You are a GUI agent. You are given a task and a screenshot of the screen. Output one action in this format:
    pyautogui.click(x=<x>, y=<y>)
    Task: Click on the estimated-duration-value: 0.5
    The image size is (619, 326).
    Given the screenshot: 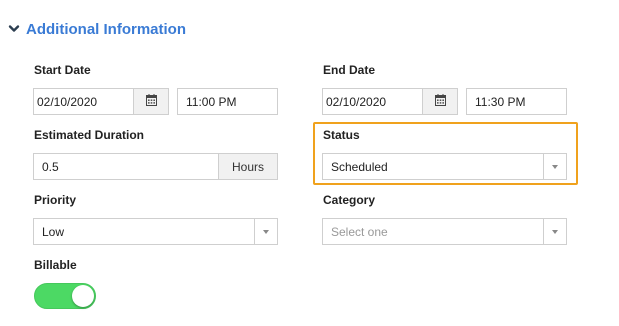 What is the action you would take?
    pyautogui.click(x=50, y=166)
    